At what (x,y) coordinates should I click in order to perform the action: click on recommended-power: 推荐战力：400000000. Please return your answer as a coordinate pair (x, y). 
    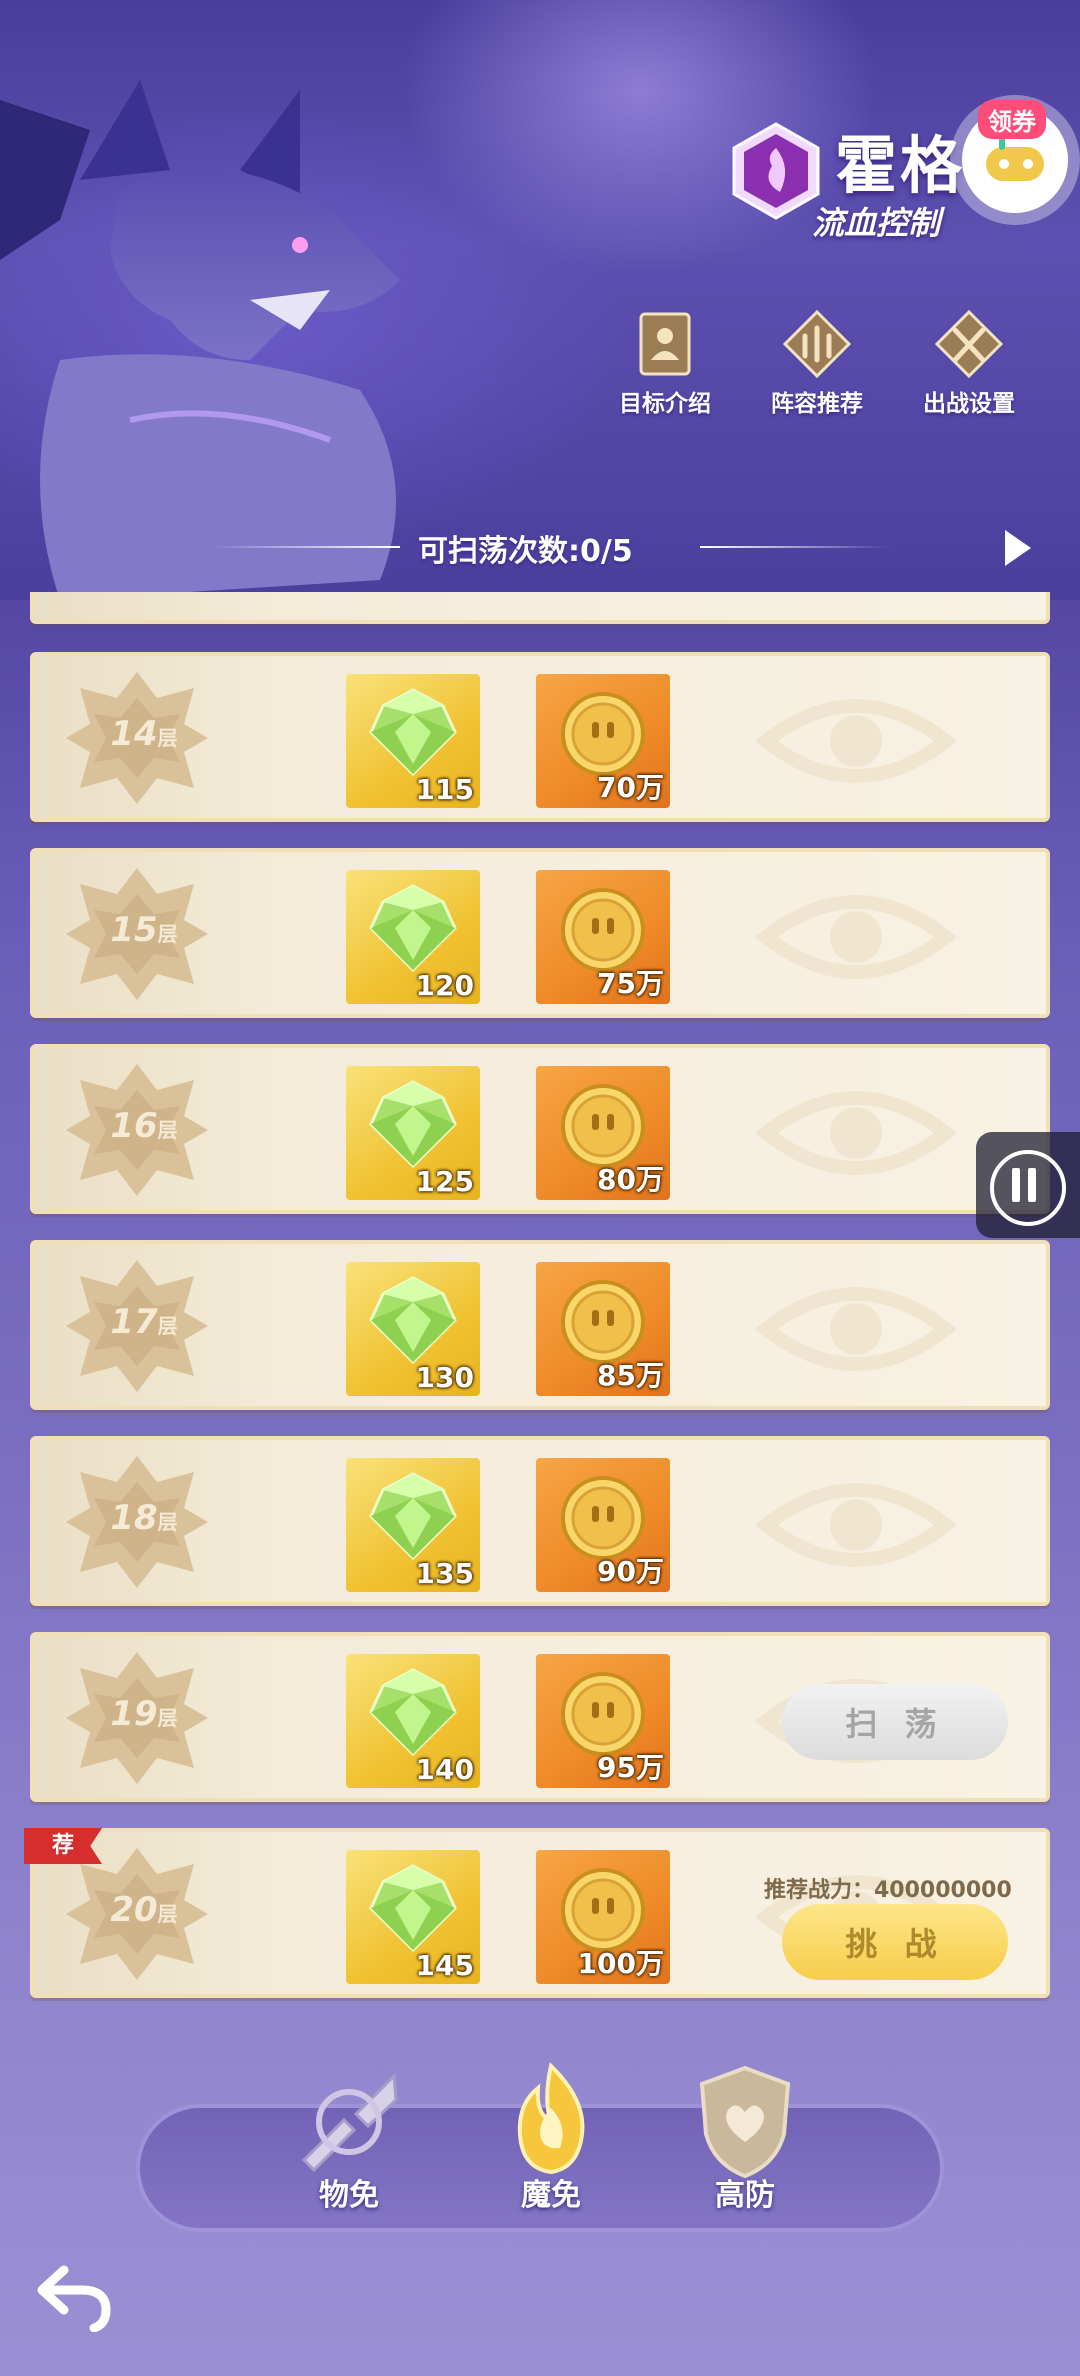
    Looking at the image, I should click on (888, 1890).